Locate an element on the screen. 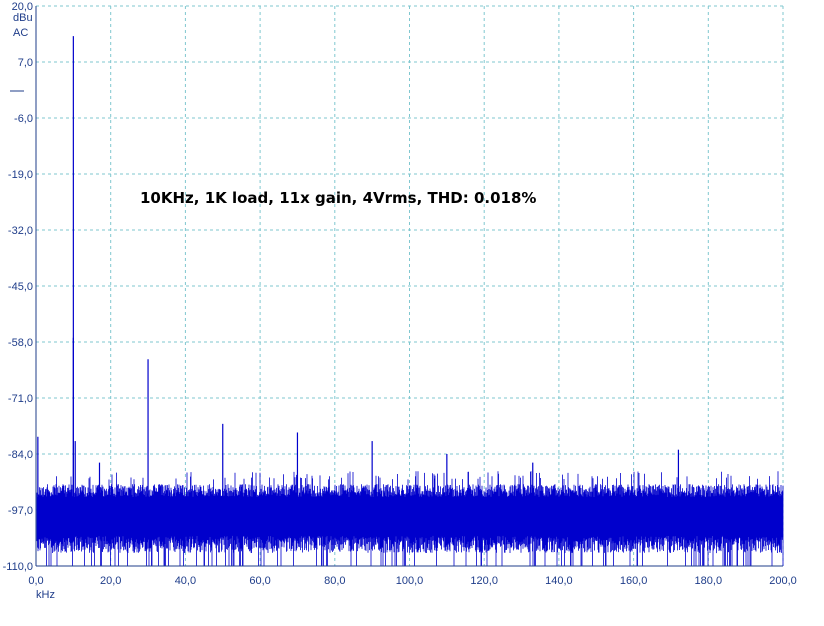  y-tick-label: -84,0 is located at coordinates (20, 455).